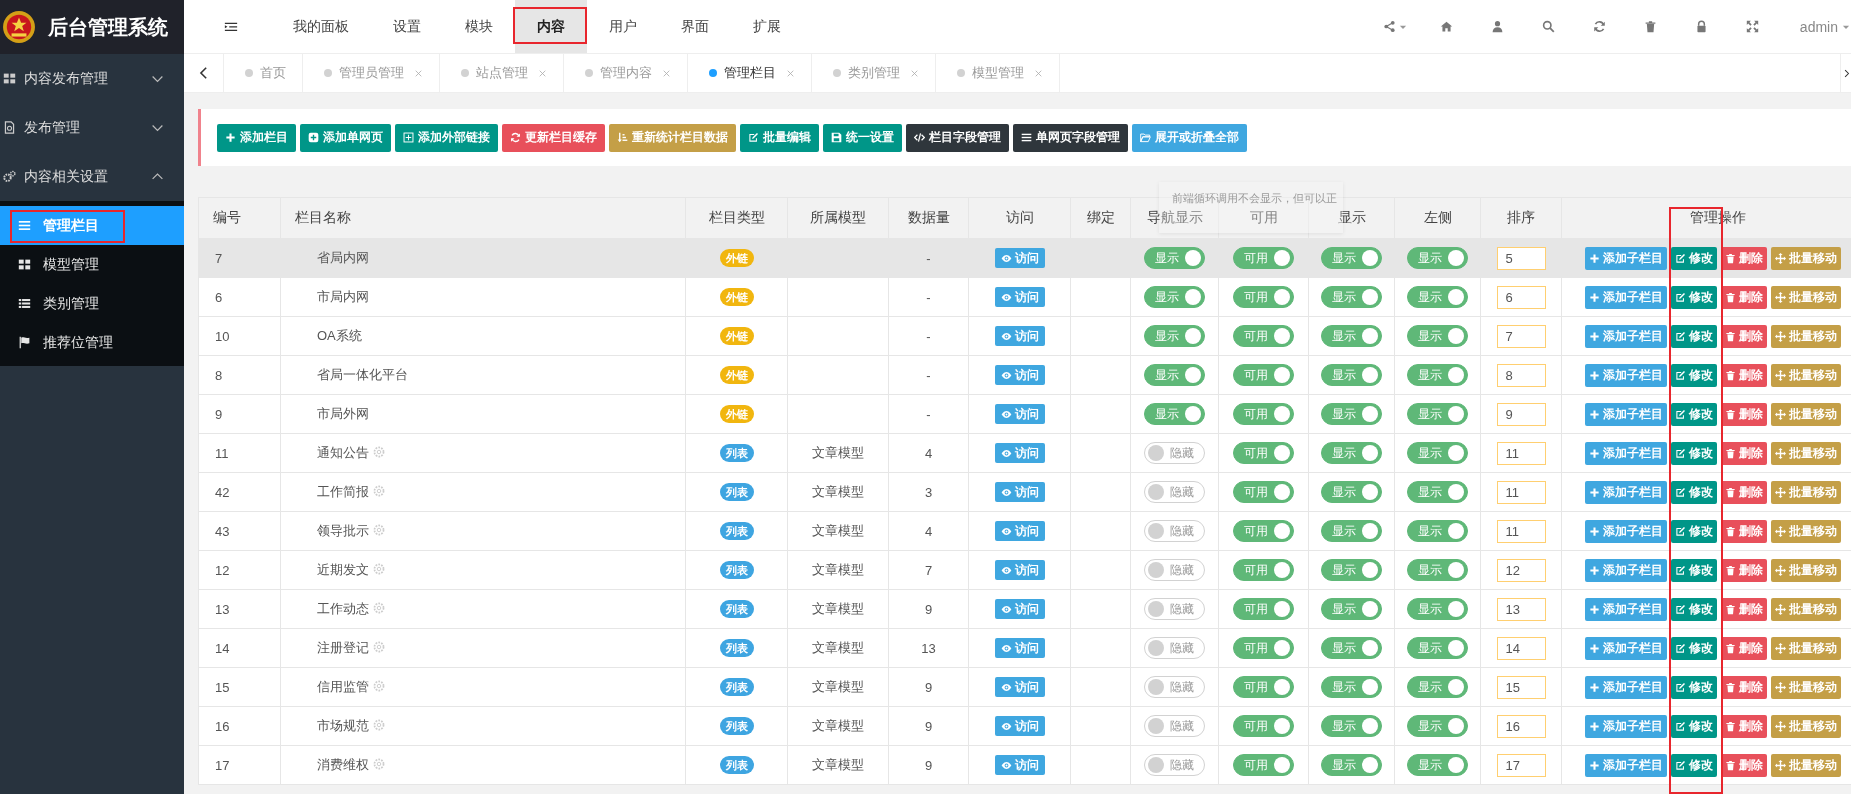 This screenshot has height=794, width=1851. Describe the element at coordinates (1521, 648) in the screenshot. I see `order-input: 14` at that location.